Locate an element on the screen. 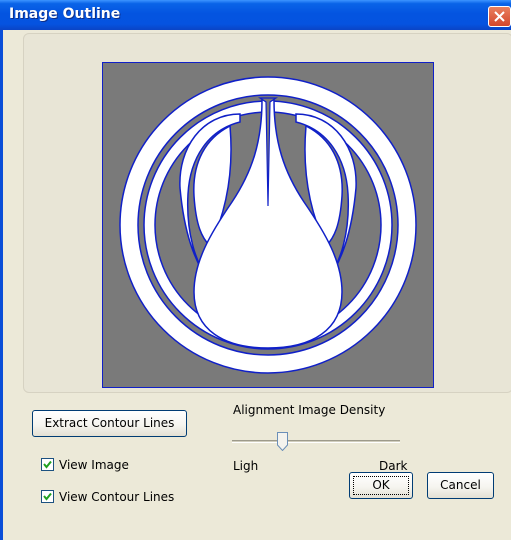  density-max-label: Dark is located at coordinates (393, 466).